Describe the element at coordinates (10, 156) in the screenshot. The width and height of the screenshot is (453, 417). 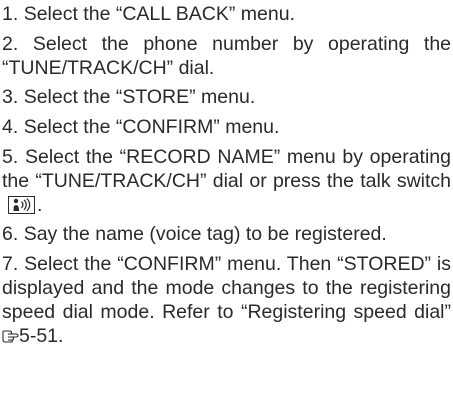
I see `step-number: 5.` at that location.